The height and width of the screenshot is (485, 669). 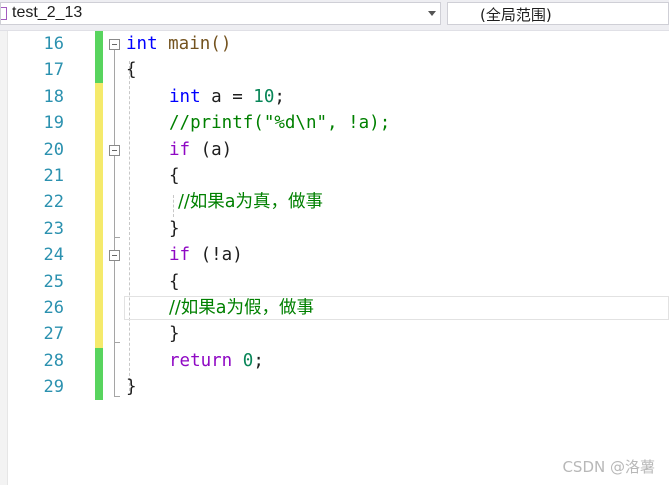 What do you see at coordinates (53, 282) in the screenshot?
I see `line-number: 25` at bounding box center [53, 282].